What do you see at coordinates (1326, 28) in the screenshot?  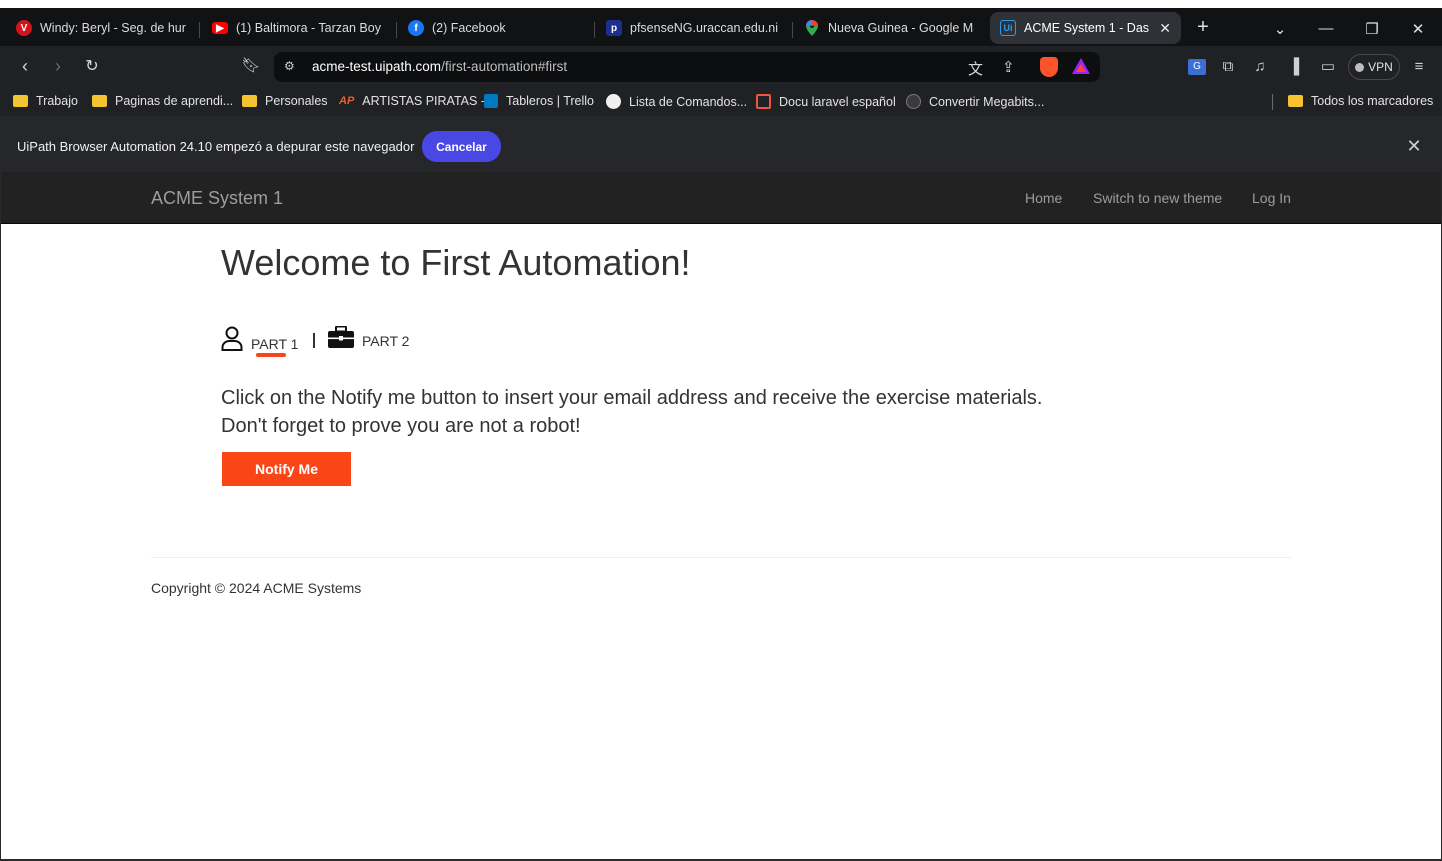 I see `minimize-icon: —` at bounding box center [1326, 28].